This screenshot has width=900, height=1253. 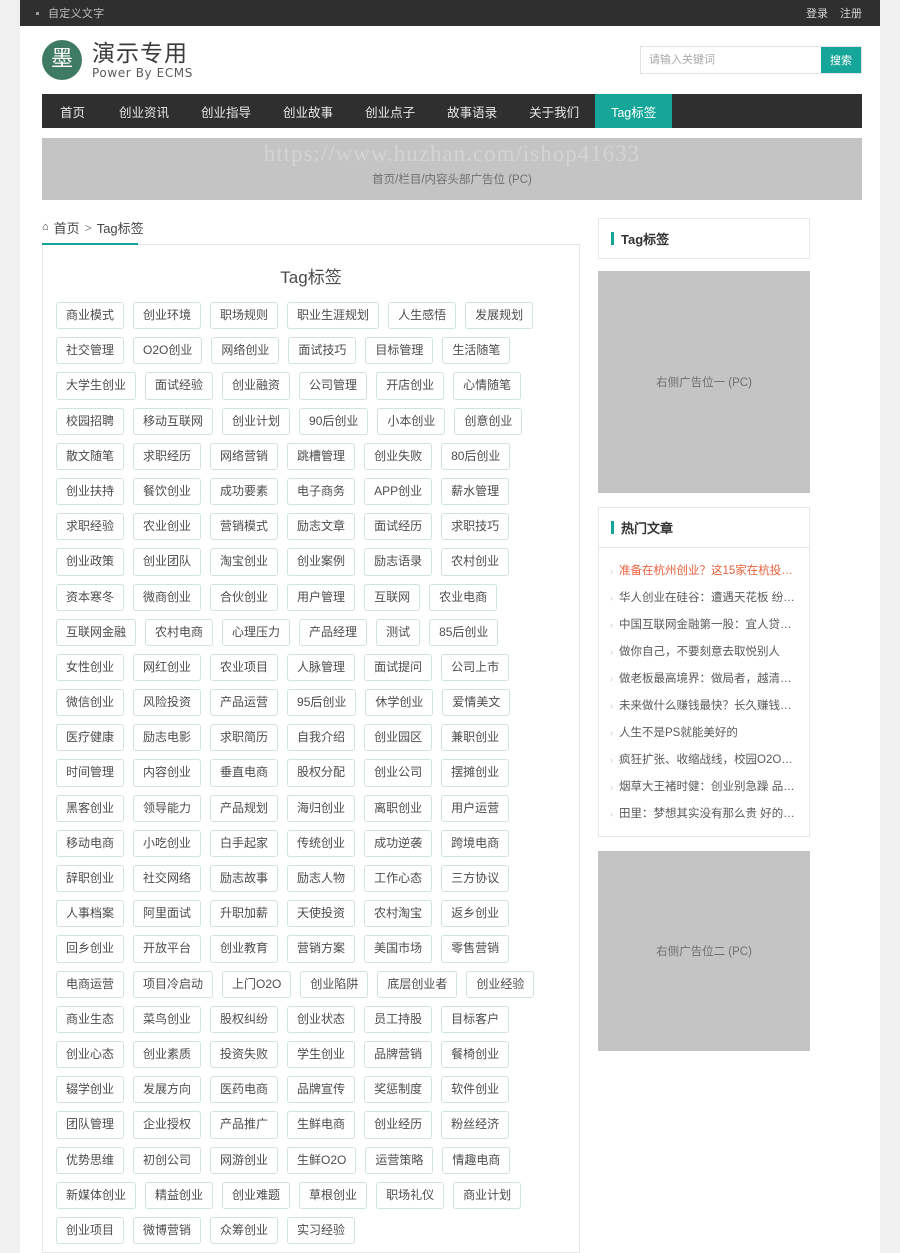 What do you see at coordinates (321, 491) in the screenshot?
I see `tag-link: 电子商务` at bounding box center [321, 491].